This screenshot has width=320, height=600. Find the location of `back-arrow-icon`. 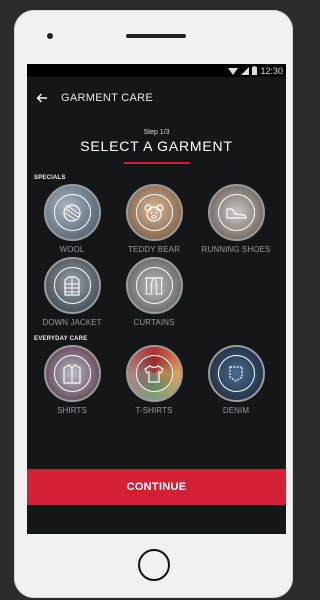

back-arrow-icon is located at coordinates (41, 98).